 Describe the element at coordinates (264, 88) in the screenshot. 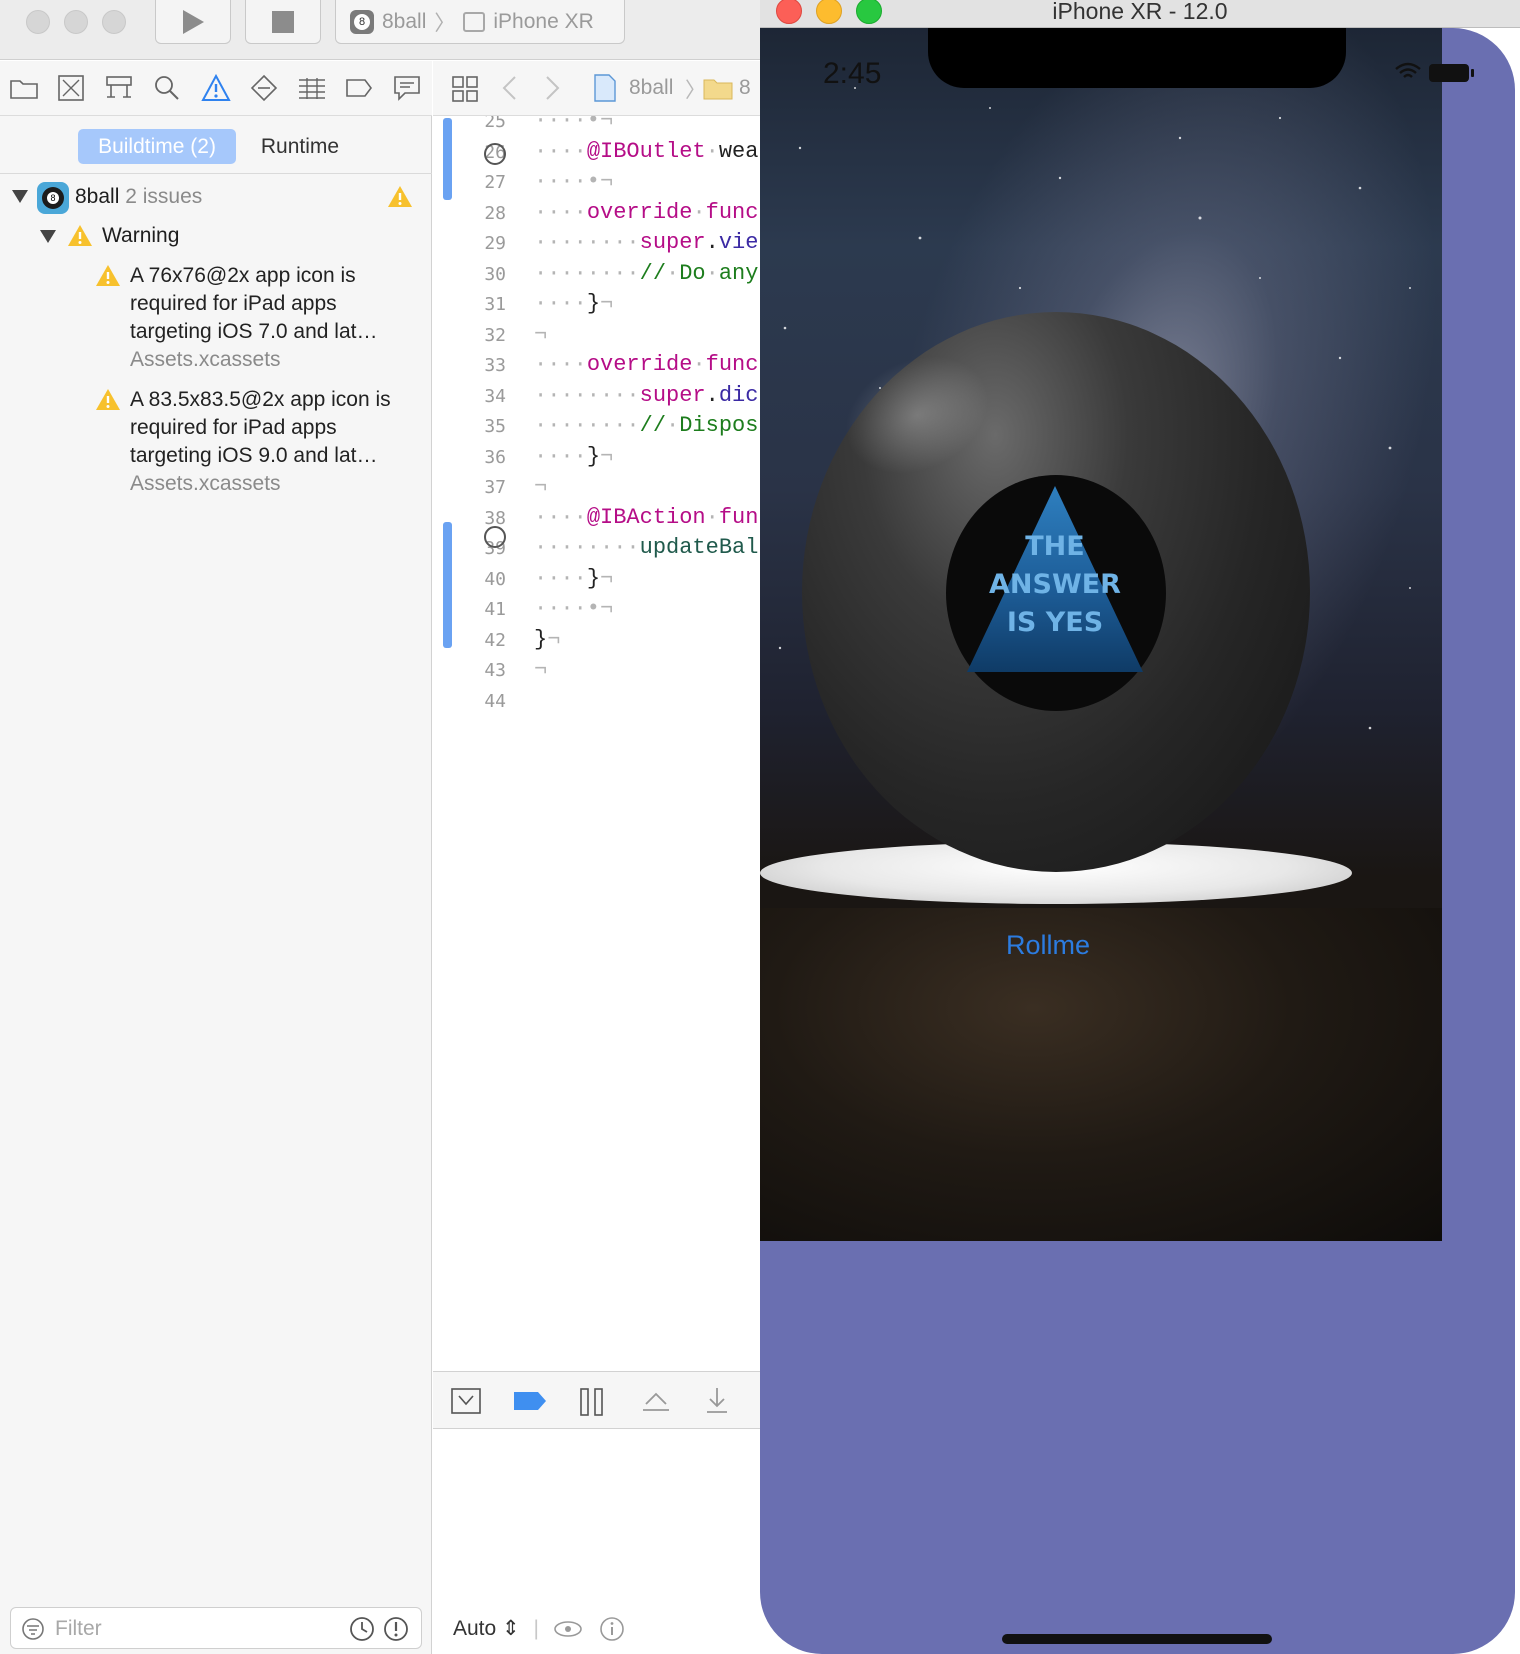

I see `test-navigator-icon` at that location.